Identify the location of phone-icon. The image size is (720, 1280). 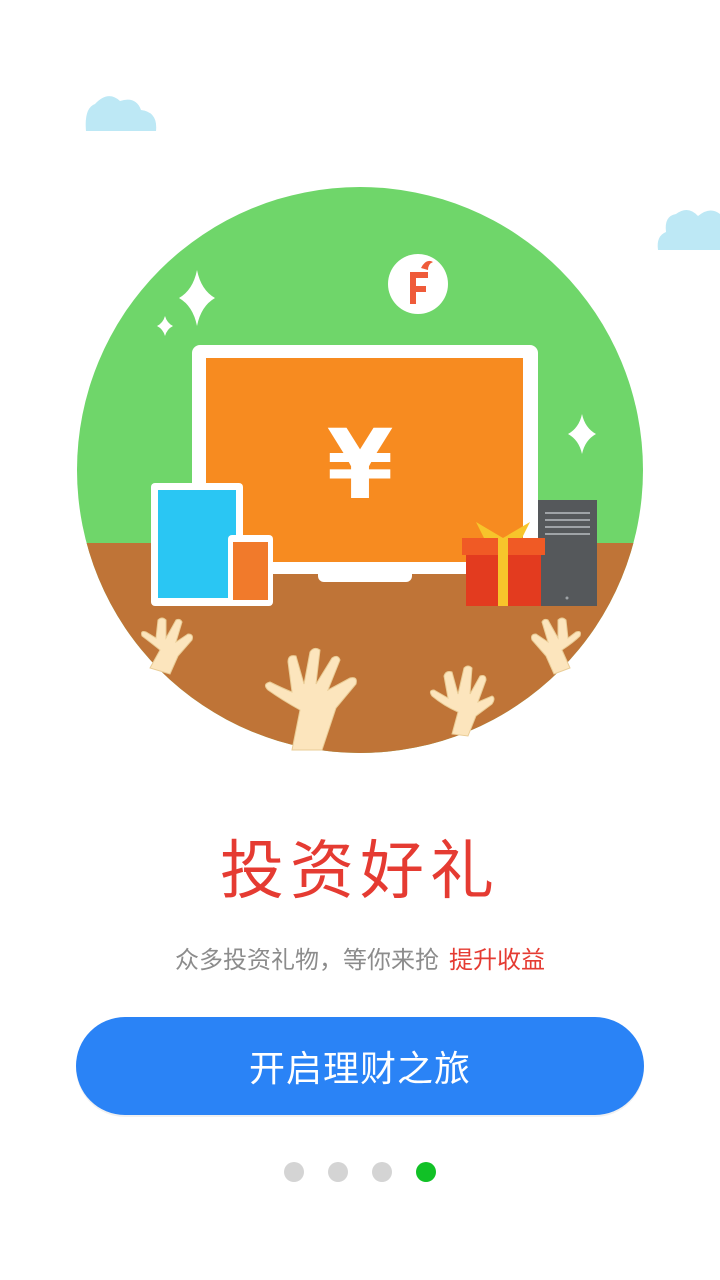
(250, 570).